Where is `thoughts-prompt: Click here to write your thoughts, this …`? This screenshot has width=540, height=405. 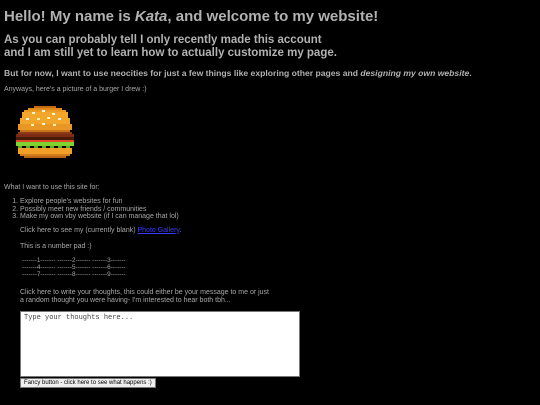 thoughts-prompt: Click here to write your thoughts, this … is located at coordinates (278, 297).